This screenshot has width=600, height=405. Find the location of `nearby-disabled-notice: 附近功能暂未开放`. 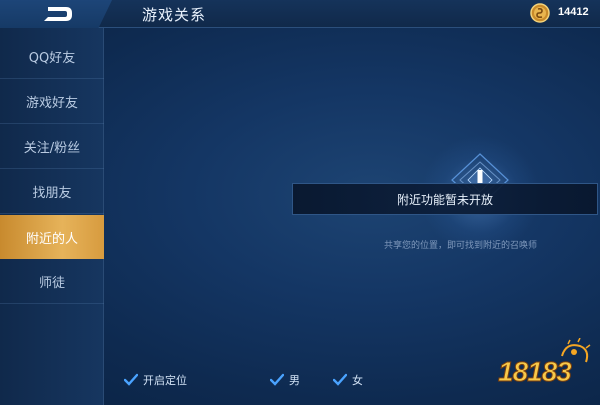

nearby-disabled-notice: 附近功能暂未开放 is located at coordinates (445, 199).